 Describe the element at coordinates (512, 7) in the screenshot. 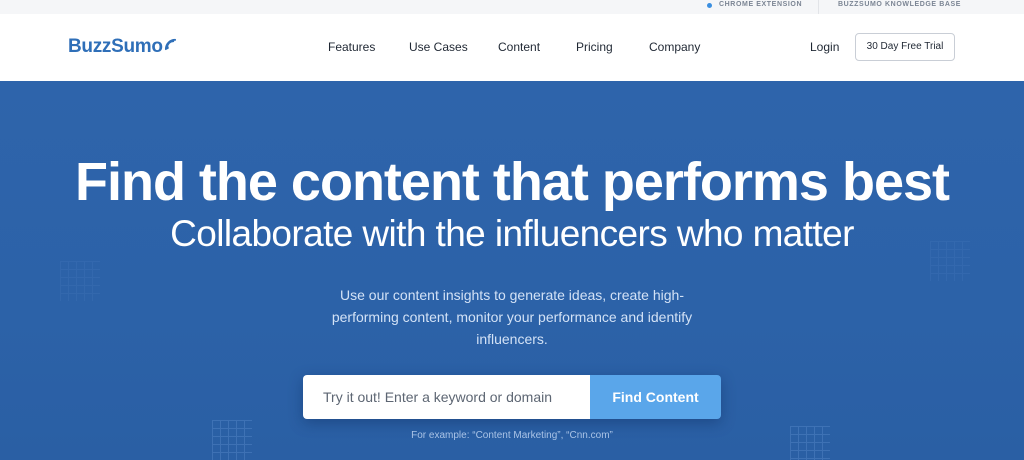

I see `utility-bar: Chrome Extension BuzzSumo Knowledge Base` at that location.